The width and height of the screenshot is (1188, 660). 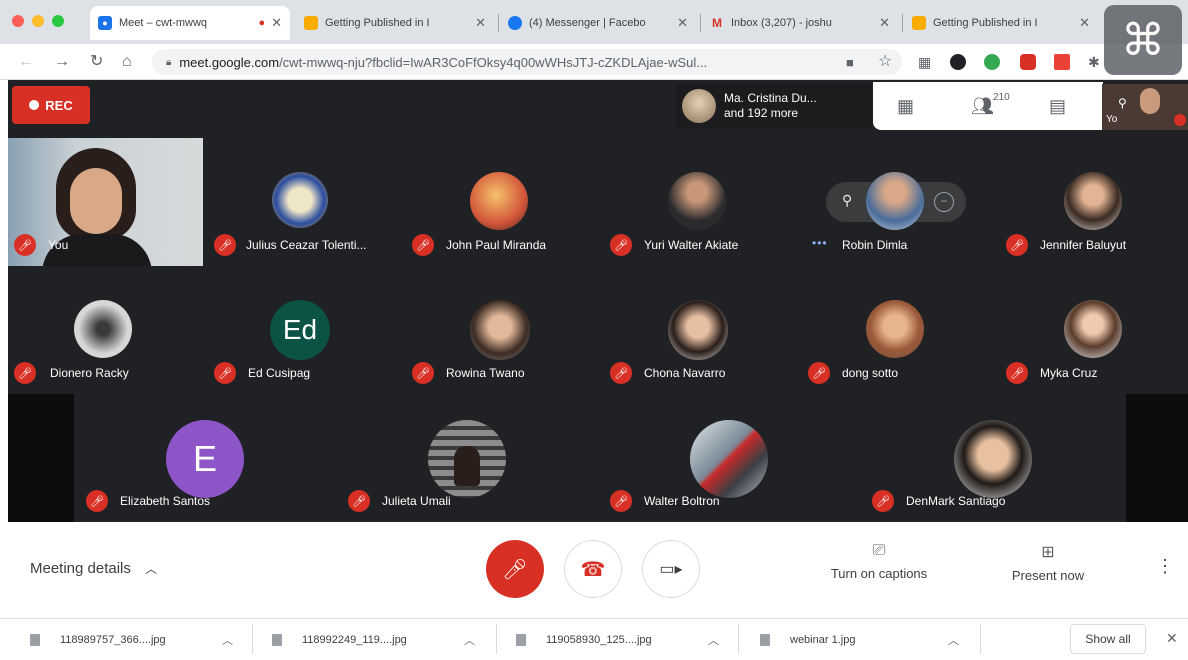 I want to click on speaking-dots-icon: •••, so click(x=820, y=243).